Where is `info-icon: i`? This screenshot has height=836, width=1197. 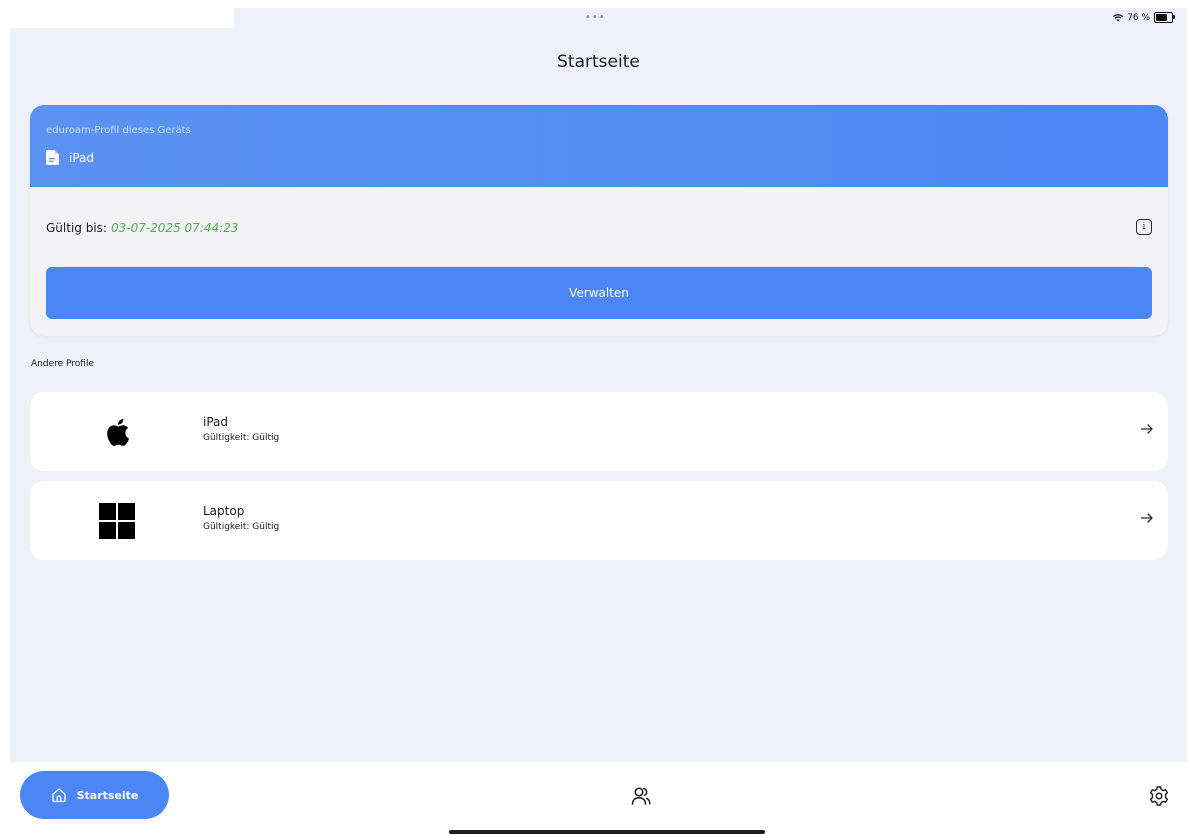 info-icon: i is located at coordinates (1144, 227).